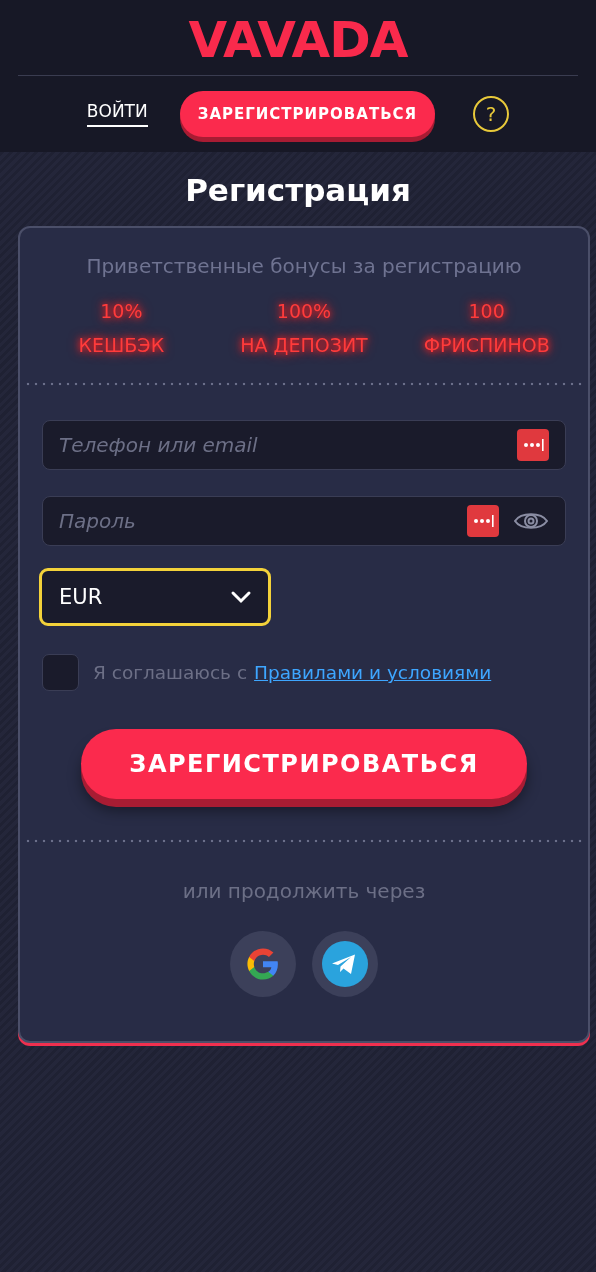 The height and width of the screenshot is (1272, 596). What do you see at coordinates (155, 597) in the screenshot?
I see `currency-select: EUR` at bounding box center [155, 597].